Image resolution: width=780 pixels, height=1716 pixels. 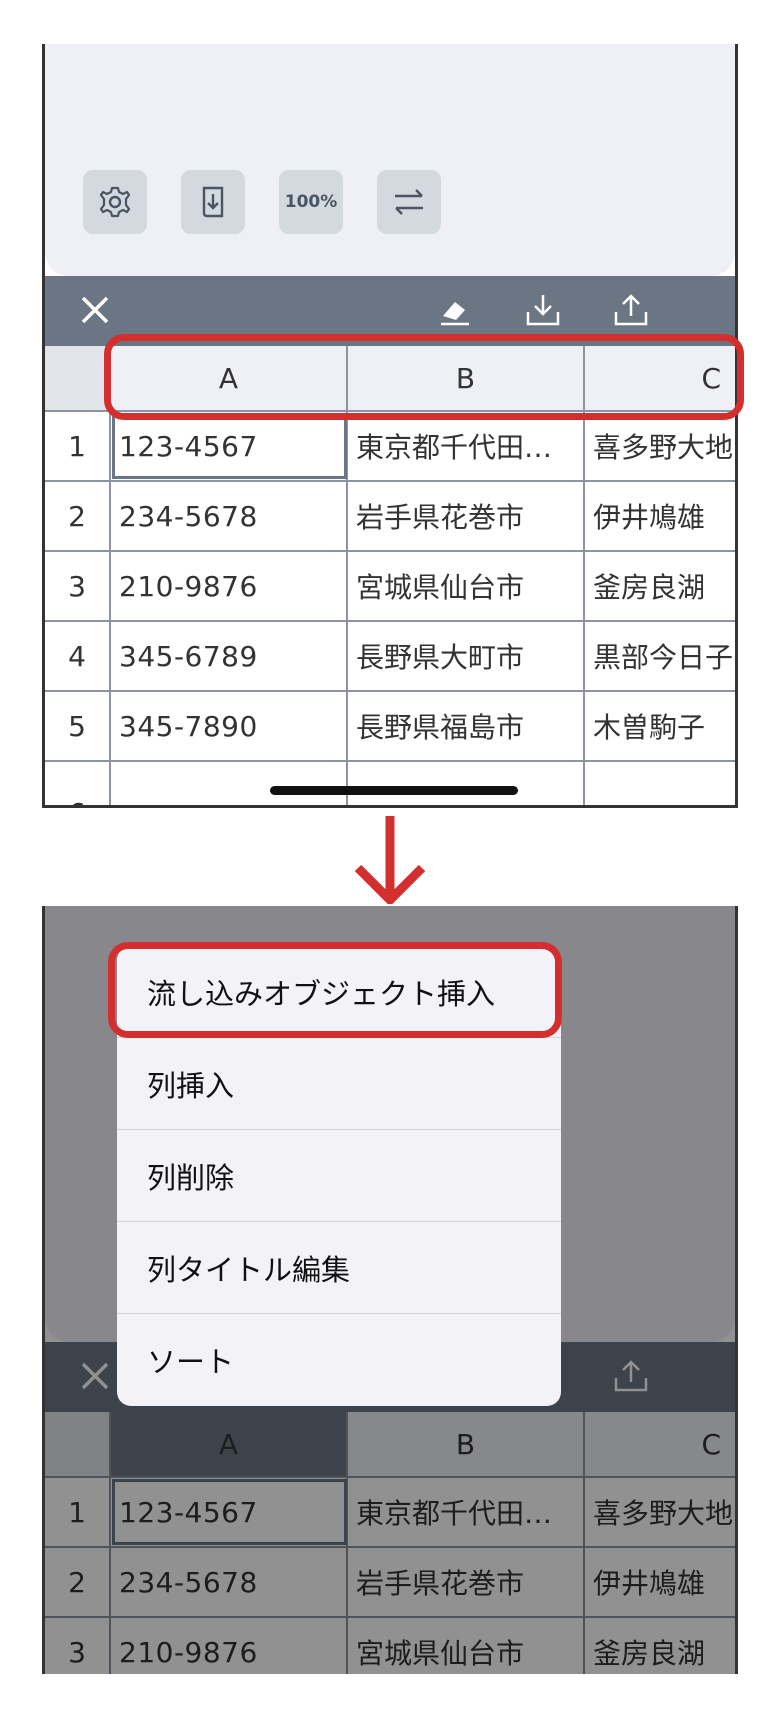 I want to click on settings-button, so click(x=115, y=202).